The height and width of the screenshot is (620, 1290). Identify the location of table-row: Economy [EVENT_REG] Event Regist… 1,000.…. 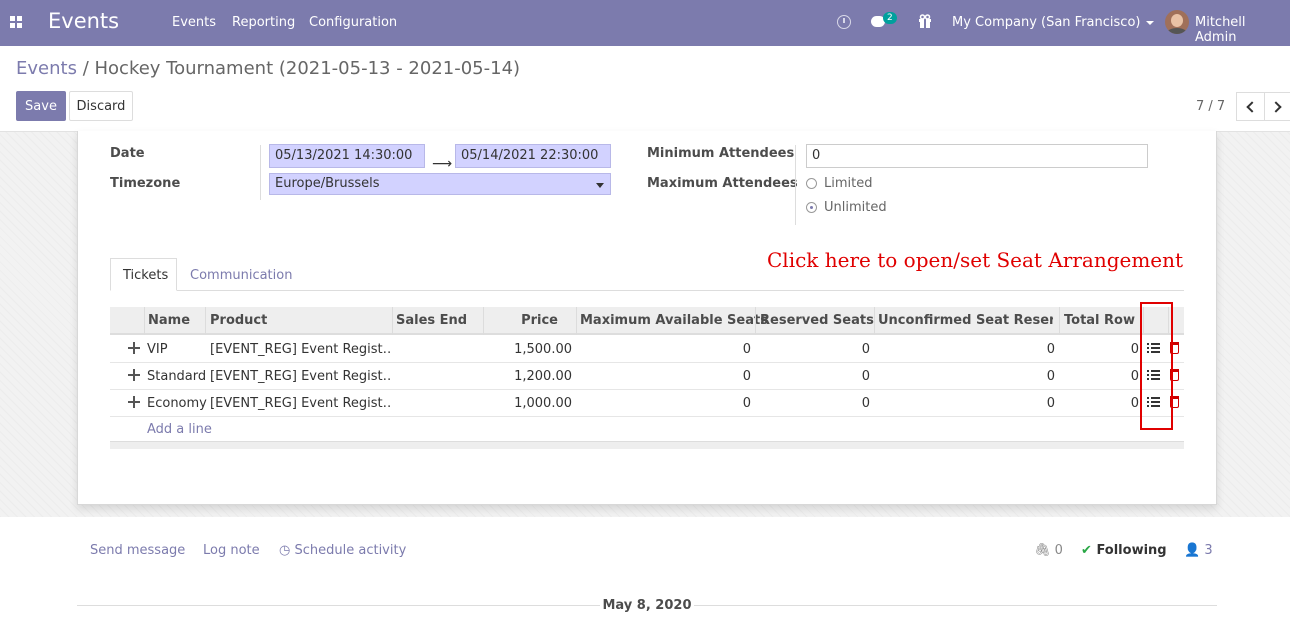
(647, 403).